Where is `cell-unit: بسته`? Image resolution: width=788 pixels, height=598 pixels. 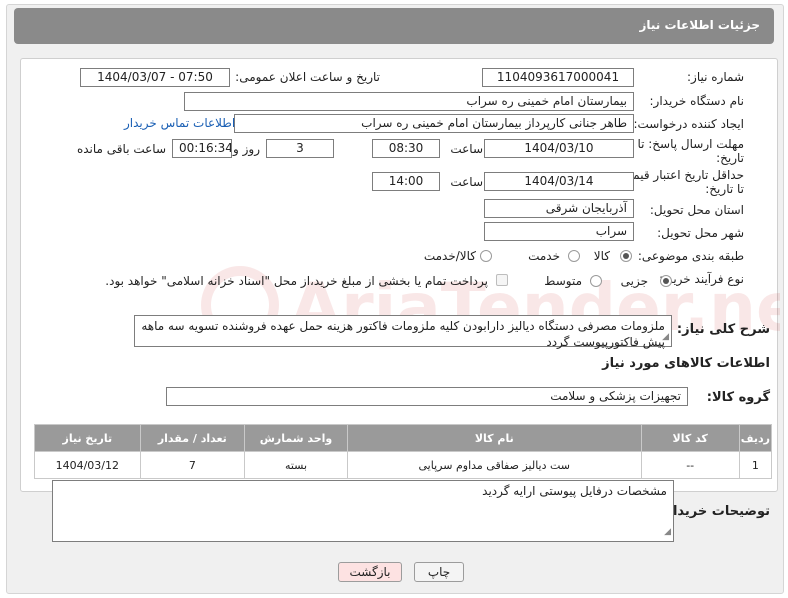
cell-unit: بسته is located at coordinates (296, 465).